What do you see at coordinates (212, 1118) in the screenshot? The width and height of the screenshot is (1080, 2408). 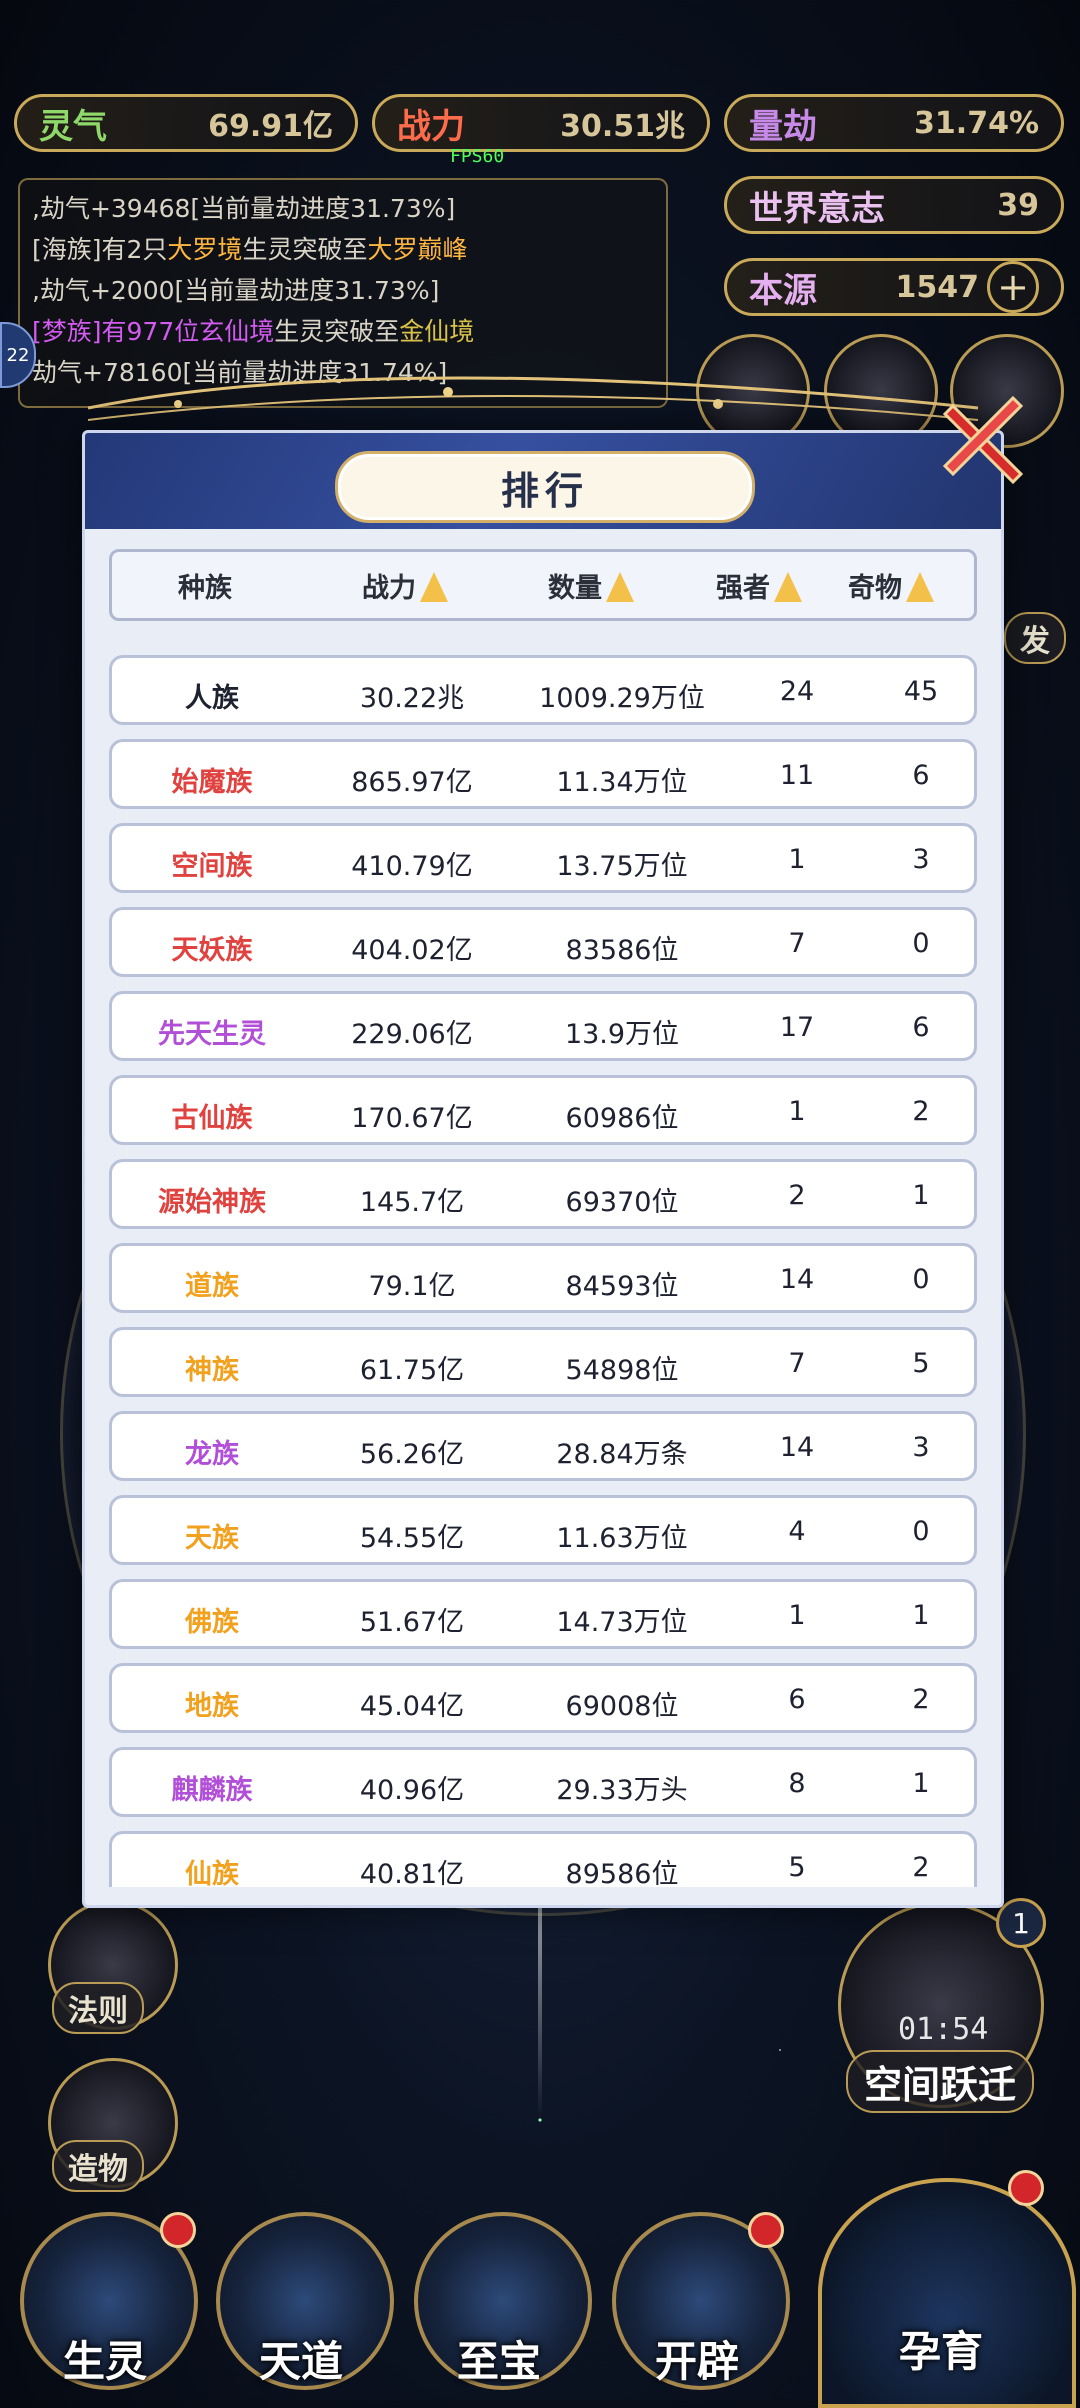 I see `race-name: 古仙族` at bounding box center [212, 1118].